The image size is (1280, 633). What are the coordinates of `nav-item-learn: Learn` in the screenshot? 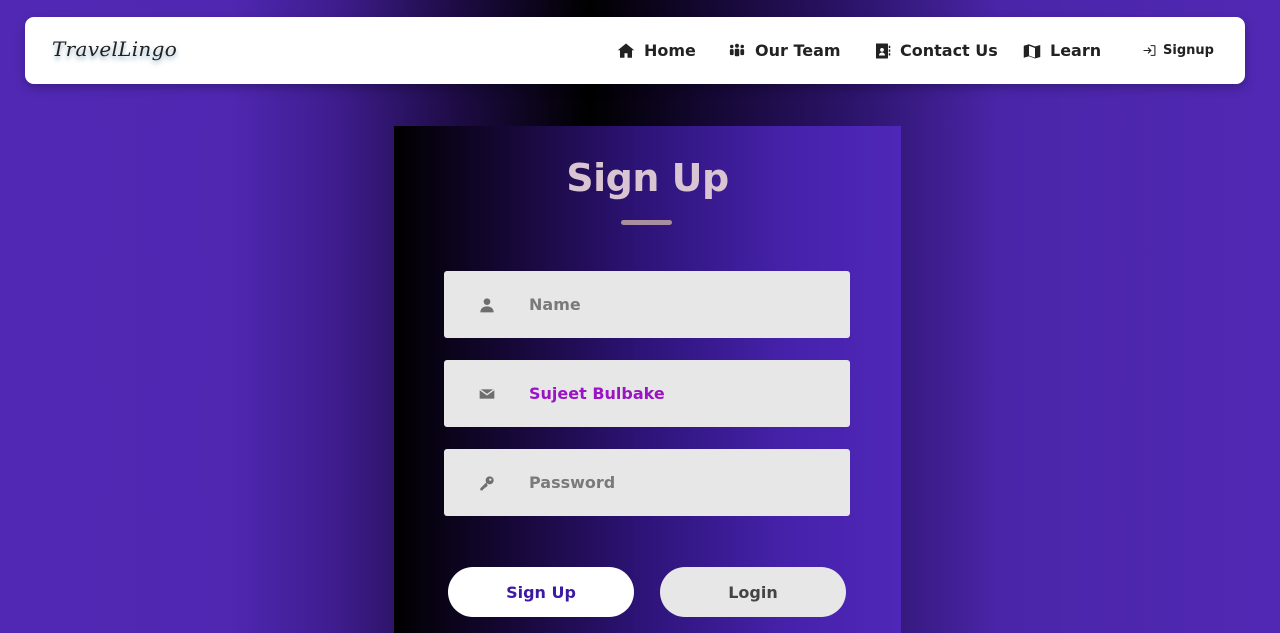 It's located at (1061, 50).